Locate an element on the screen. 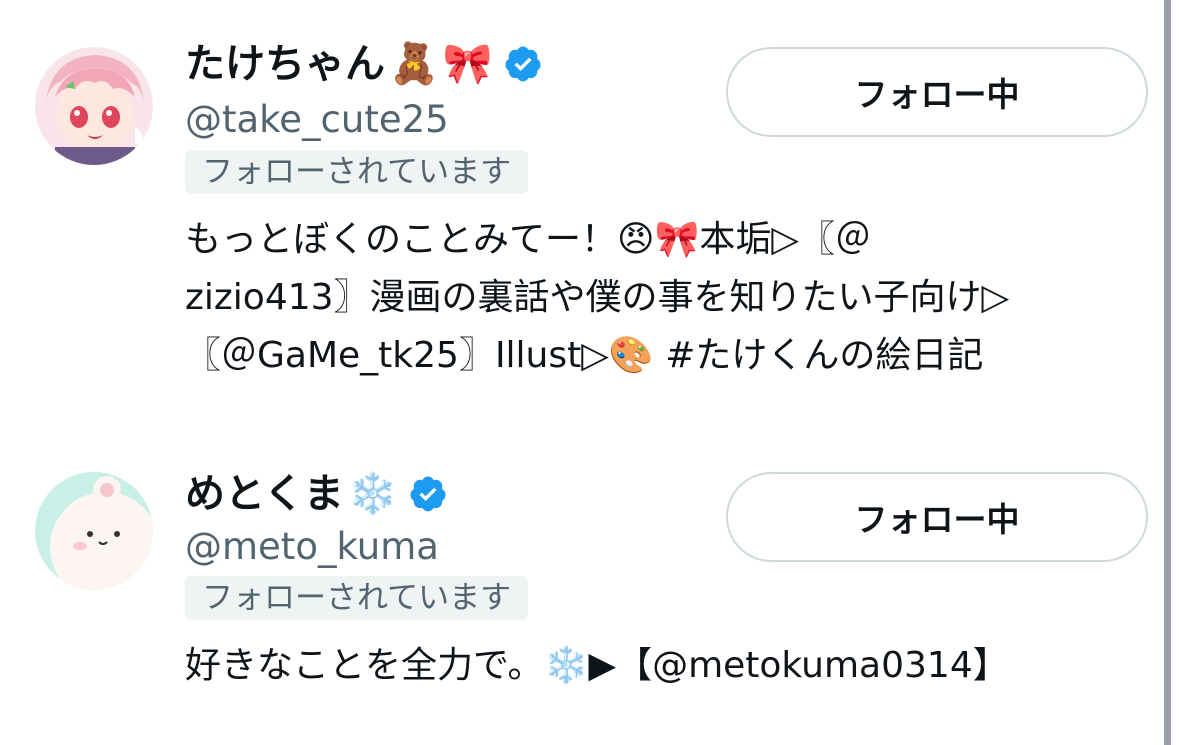 This screenshot has width=1179, height=745. display-name: めとくま is located at coordinates (264, 494).